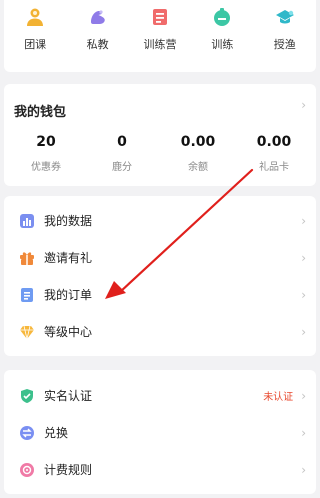  Describe the element at coordinates (35, 44) in the screenshot. I see `service-label: 团课` at that location.